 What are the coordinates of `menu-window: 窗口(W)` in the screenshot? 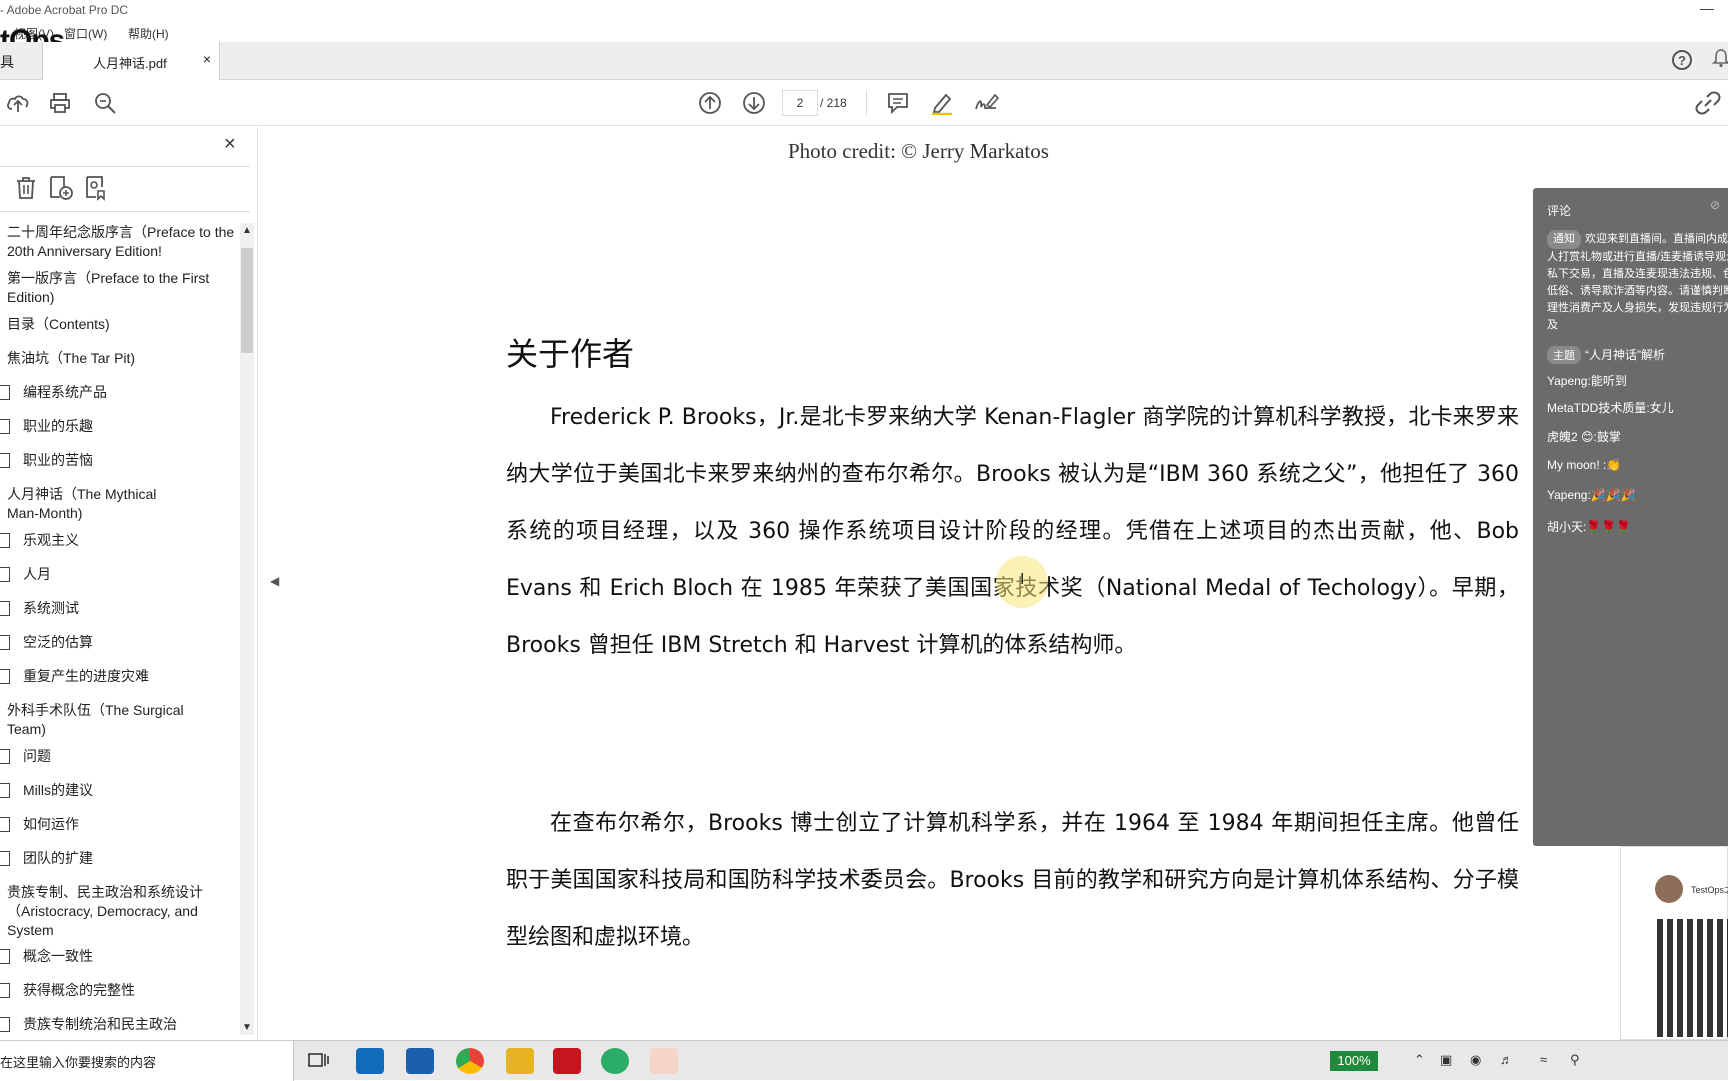 It's located at (85, 33).